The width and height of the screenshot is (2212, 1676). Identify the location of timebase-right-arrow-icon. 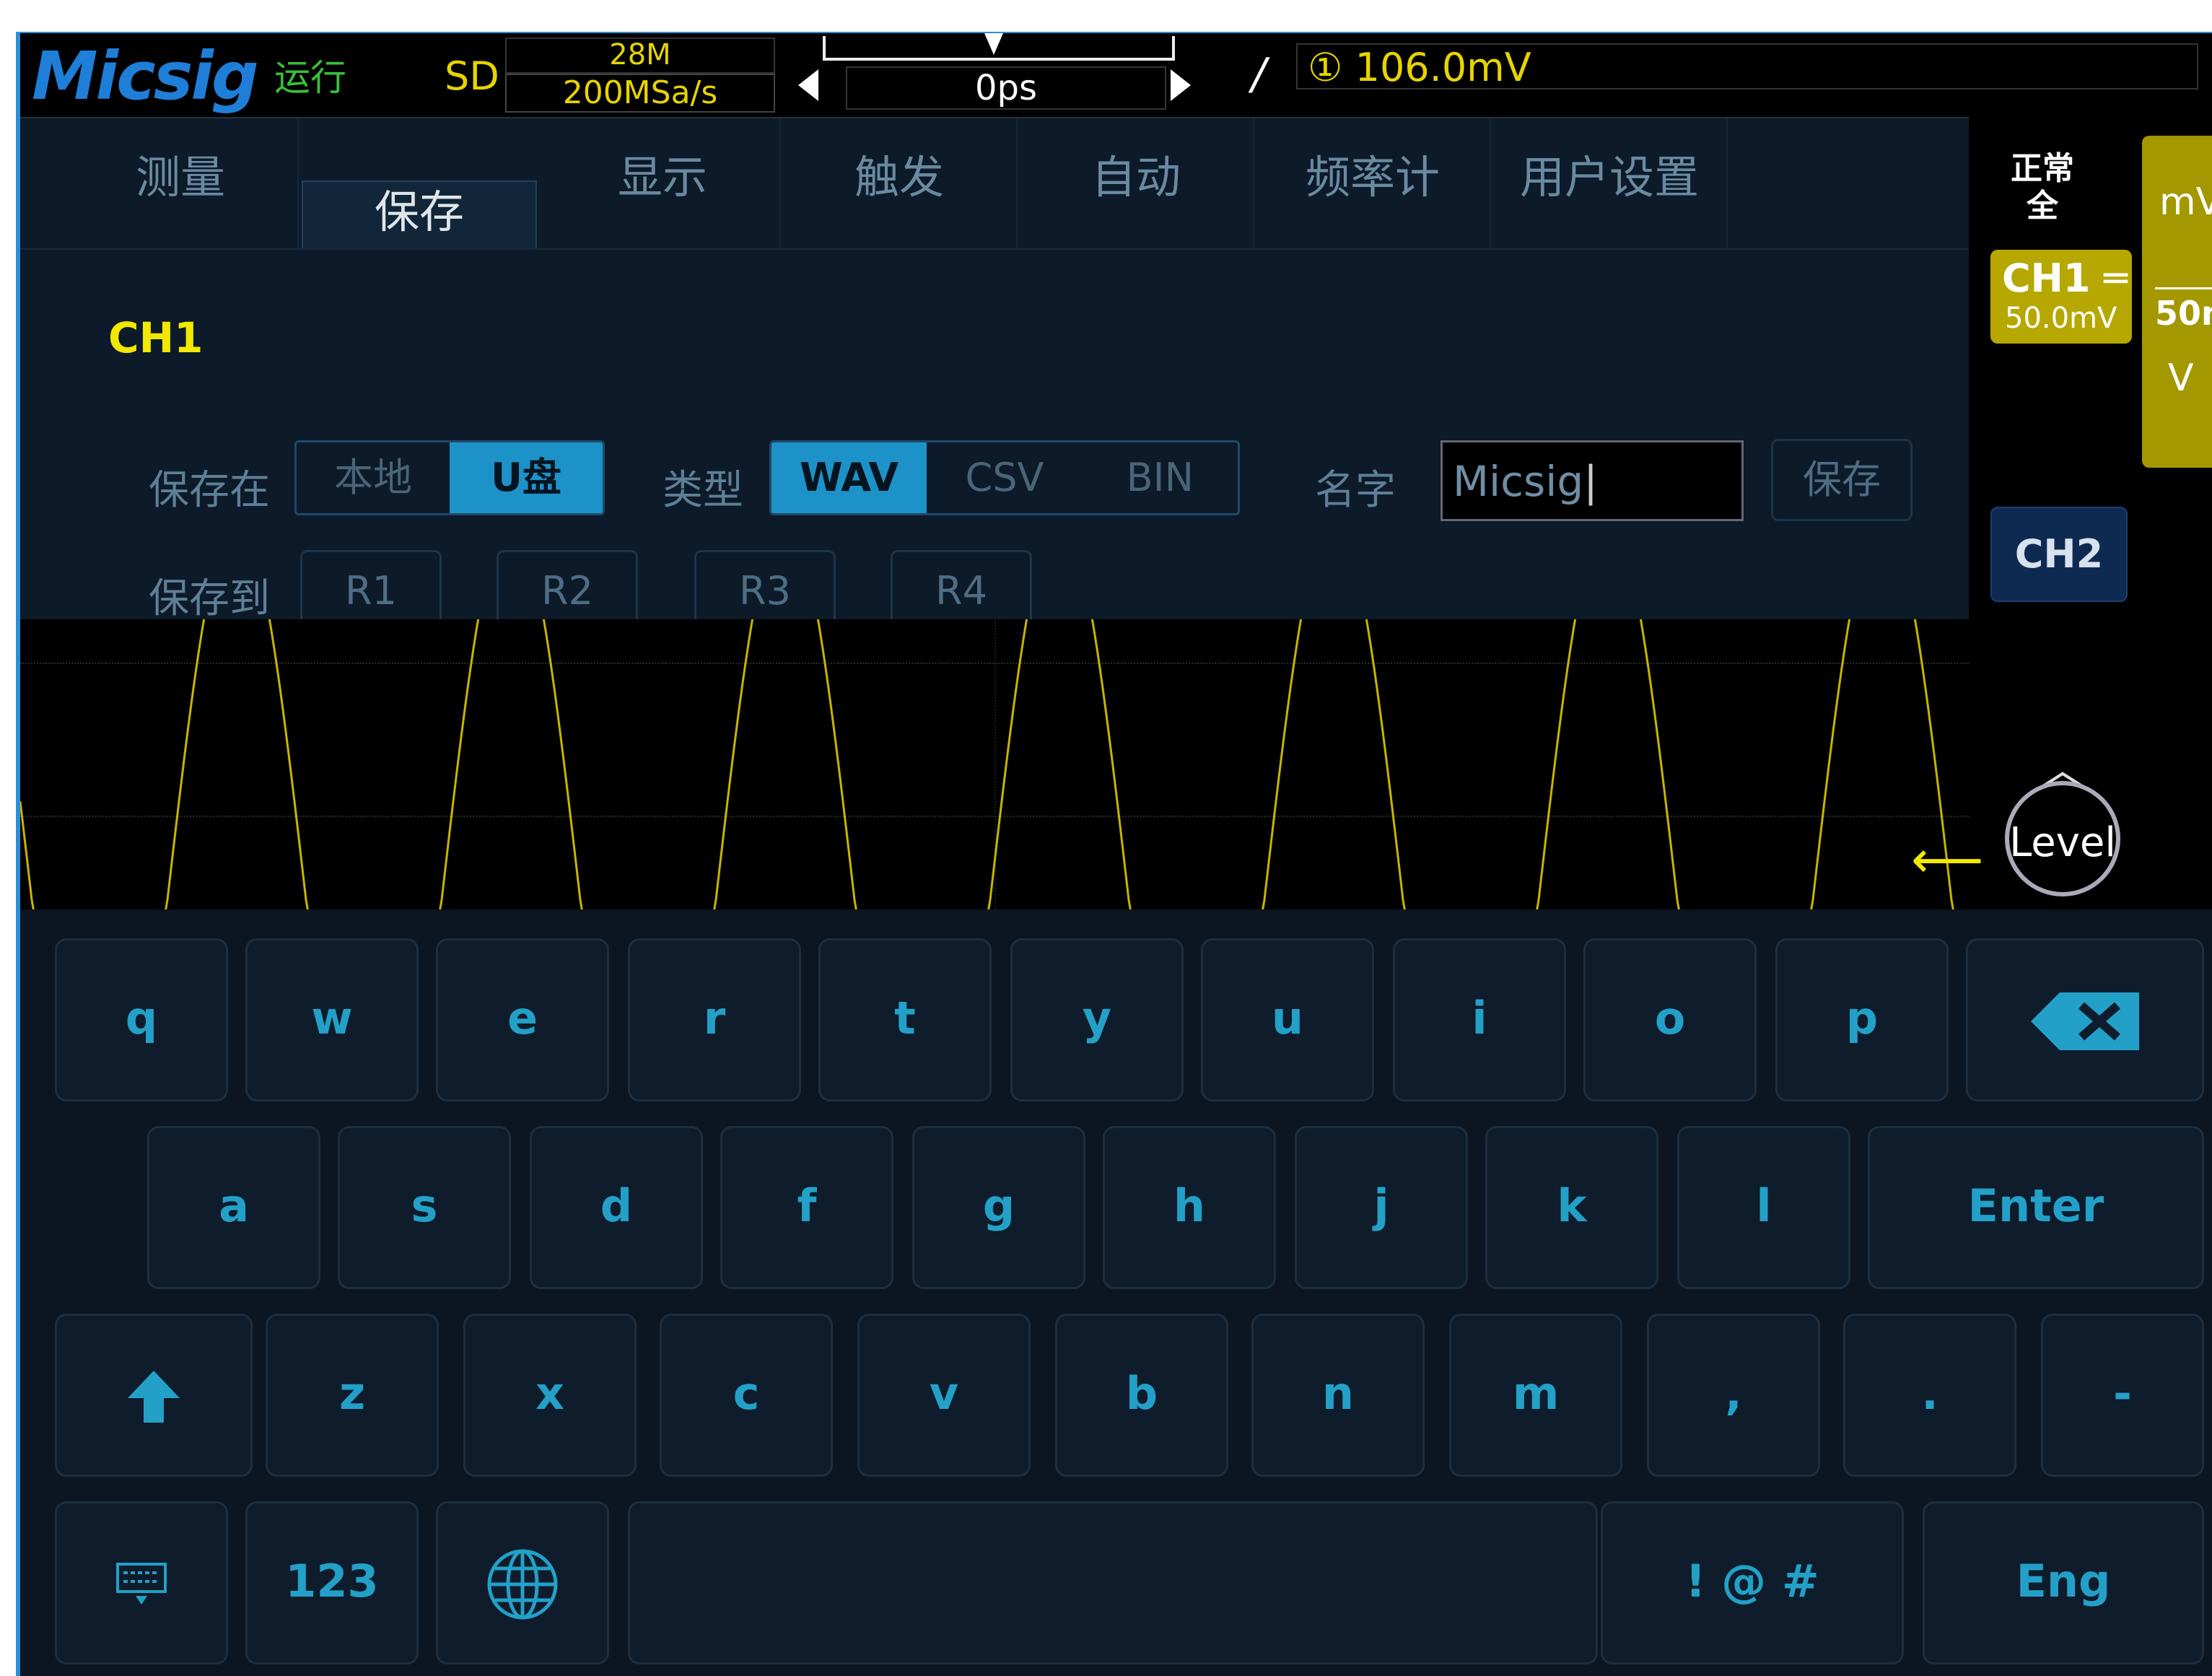
(1181, 85).